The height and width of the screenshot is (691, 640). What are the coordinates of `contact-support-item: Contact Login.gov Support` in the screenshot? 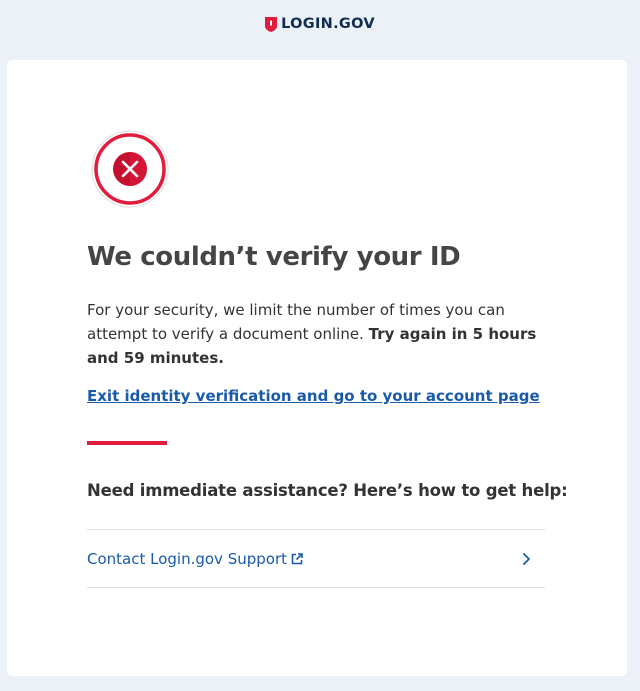 It's located at (316, 558).